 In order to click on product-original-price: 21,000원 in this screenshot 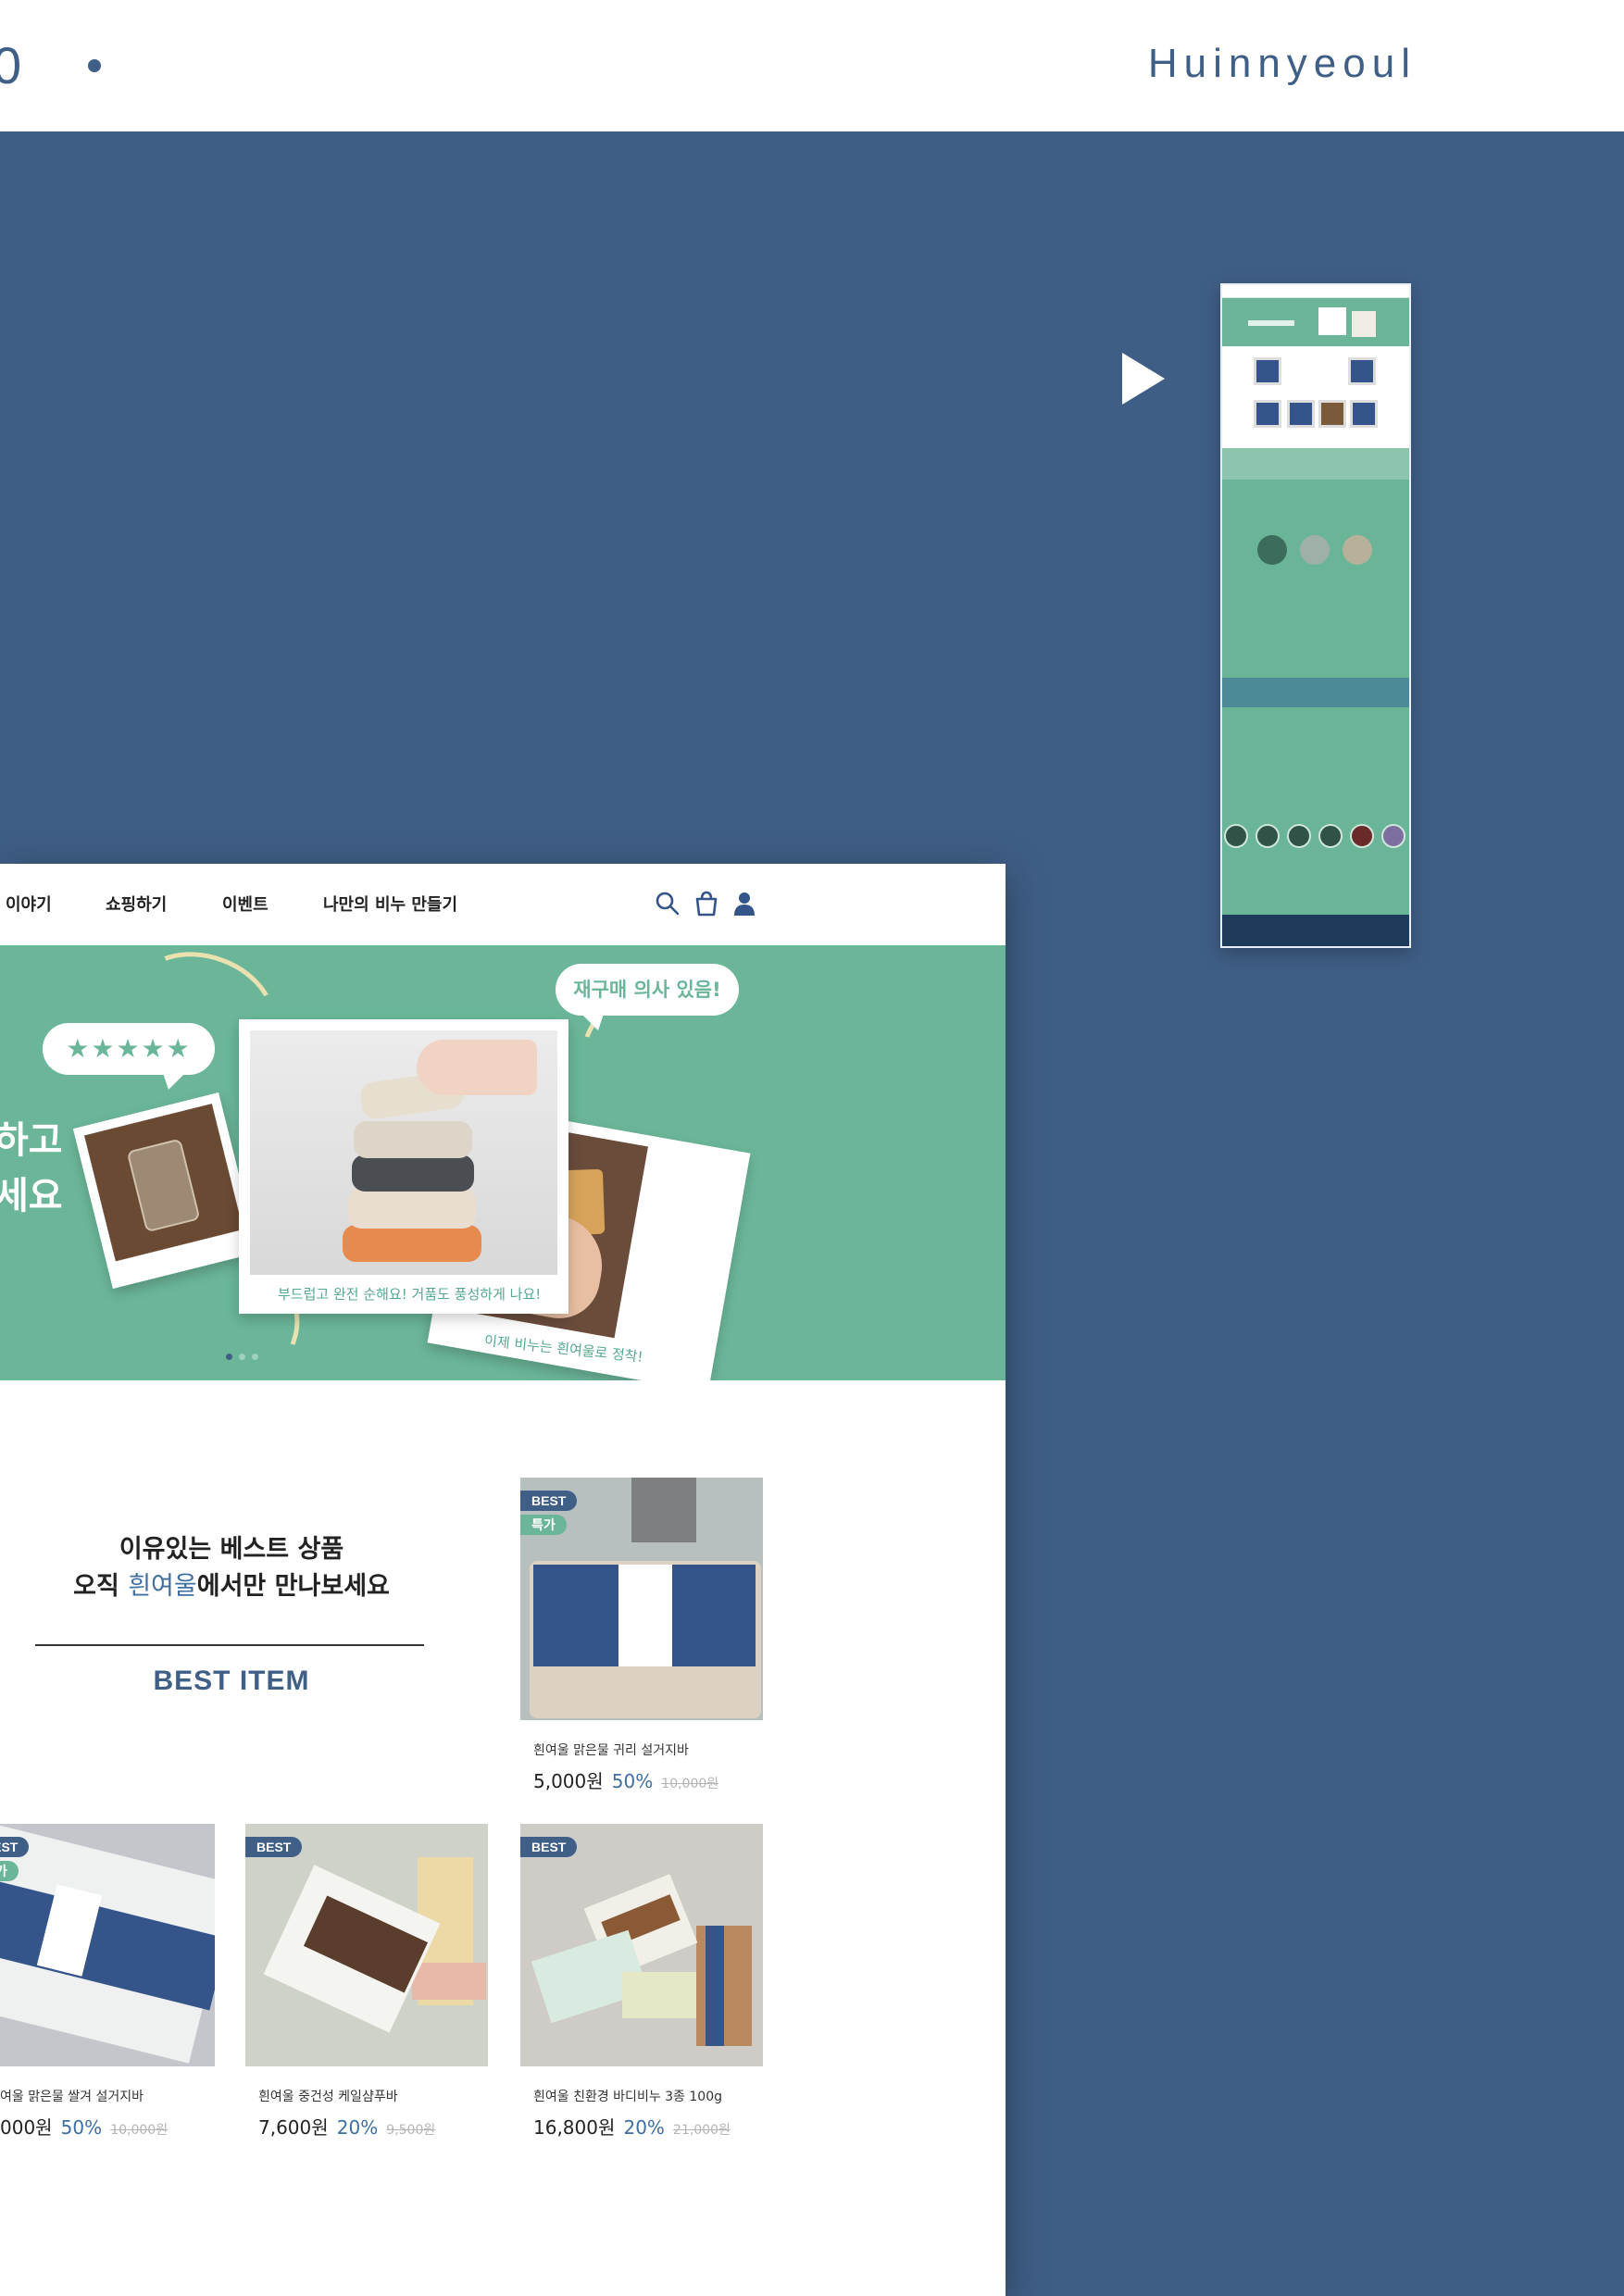, I will do `click(702, 2130)`.